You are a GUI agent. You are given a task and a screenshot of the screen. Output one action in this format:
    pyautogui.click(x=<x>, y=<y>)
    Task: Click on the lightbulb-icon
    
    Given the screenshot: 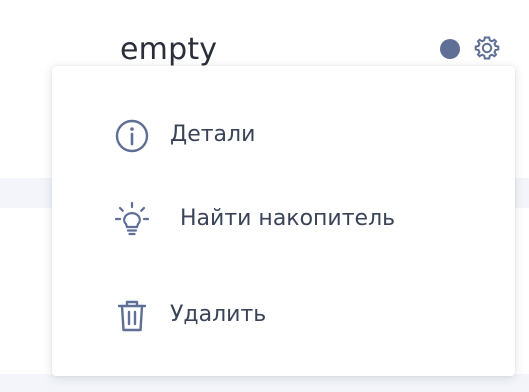 What is the action you would take?
    pyautogui.click(x=132, y=218)
    